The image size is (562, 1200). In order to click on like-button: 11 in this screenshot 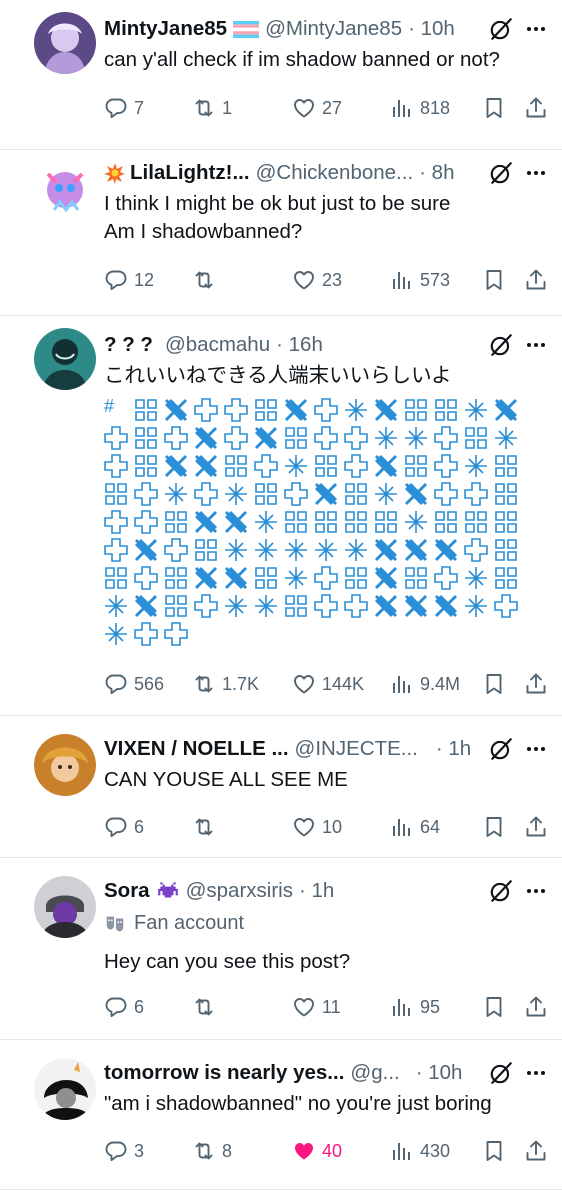, I will do `click(316, 1007)`.